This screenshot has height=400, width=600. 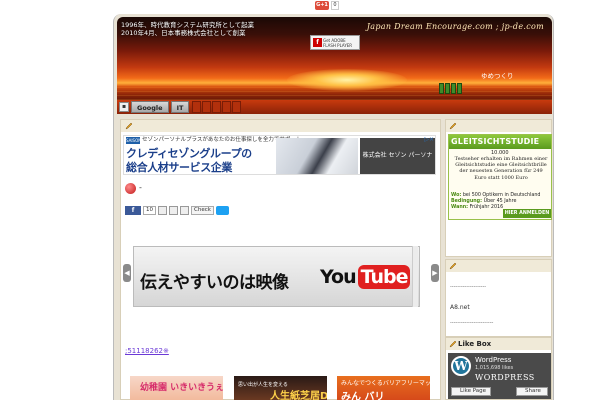 What do you see at coordinates (338, 277) in the screenshot?
I see `youtube-logo-you: You` at bounding box center [338, 277].